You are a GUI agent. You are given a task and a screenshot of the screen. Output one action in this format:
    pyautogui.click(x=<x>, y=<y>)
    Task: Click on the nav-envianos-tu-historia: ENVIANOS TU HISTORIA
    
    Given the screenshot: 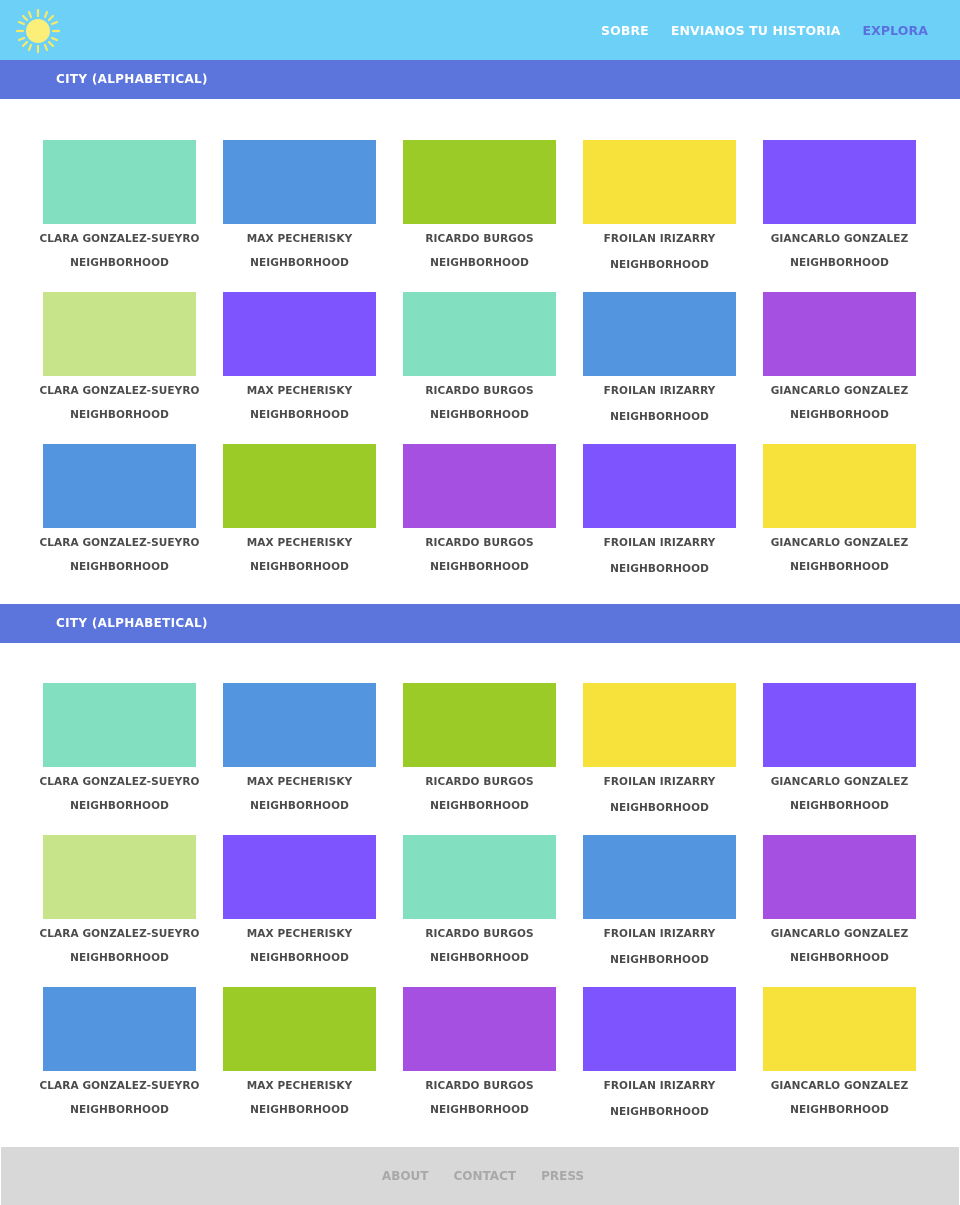 What is the action you would take?
    pyautogui.click(x=756, y=30)
    